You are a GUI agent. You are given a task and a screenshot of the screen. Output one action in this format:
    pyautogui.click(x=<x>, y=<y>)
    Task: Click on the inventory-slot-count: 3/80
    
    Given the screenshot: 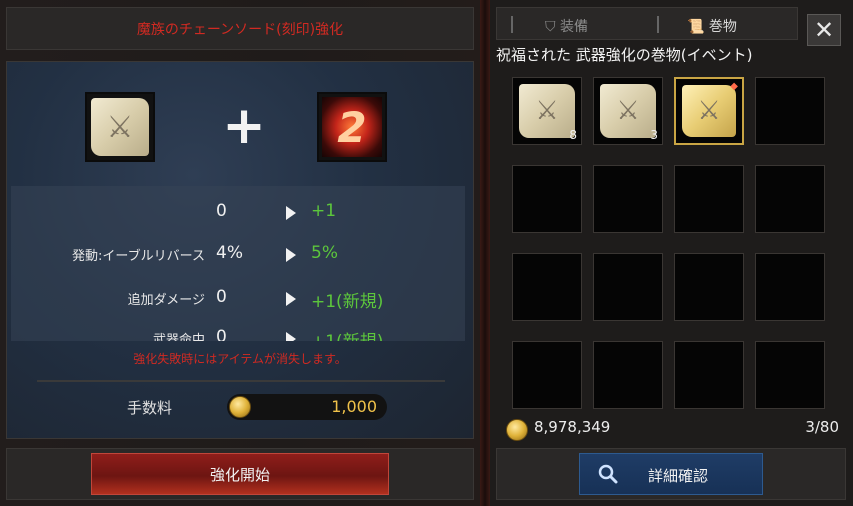 What is the action you would take?
    pyautogui.click(x=822, y=427)
    